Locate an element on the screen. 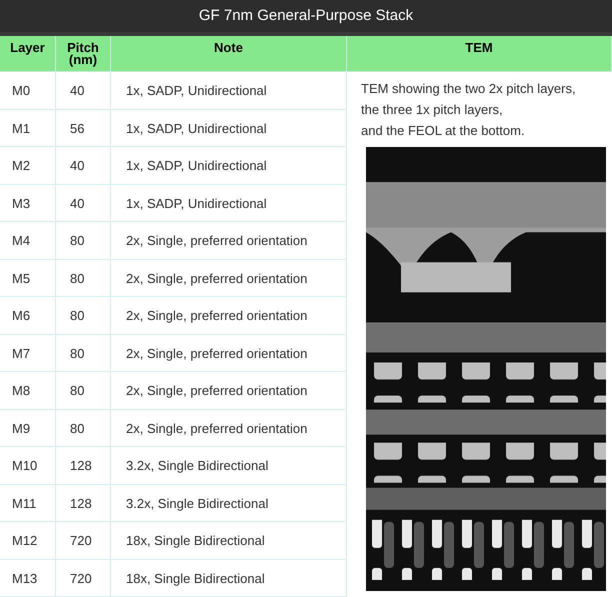  table-title: GF 7nm General-Purpose Stack is located at coordinates (306, 18).